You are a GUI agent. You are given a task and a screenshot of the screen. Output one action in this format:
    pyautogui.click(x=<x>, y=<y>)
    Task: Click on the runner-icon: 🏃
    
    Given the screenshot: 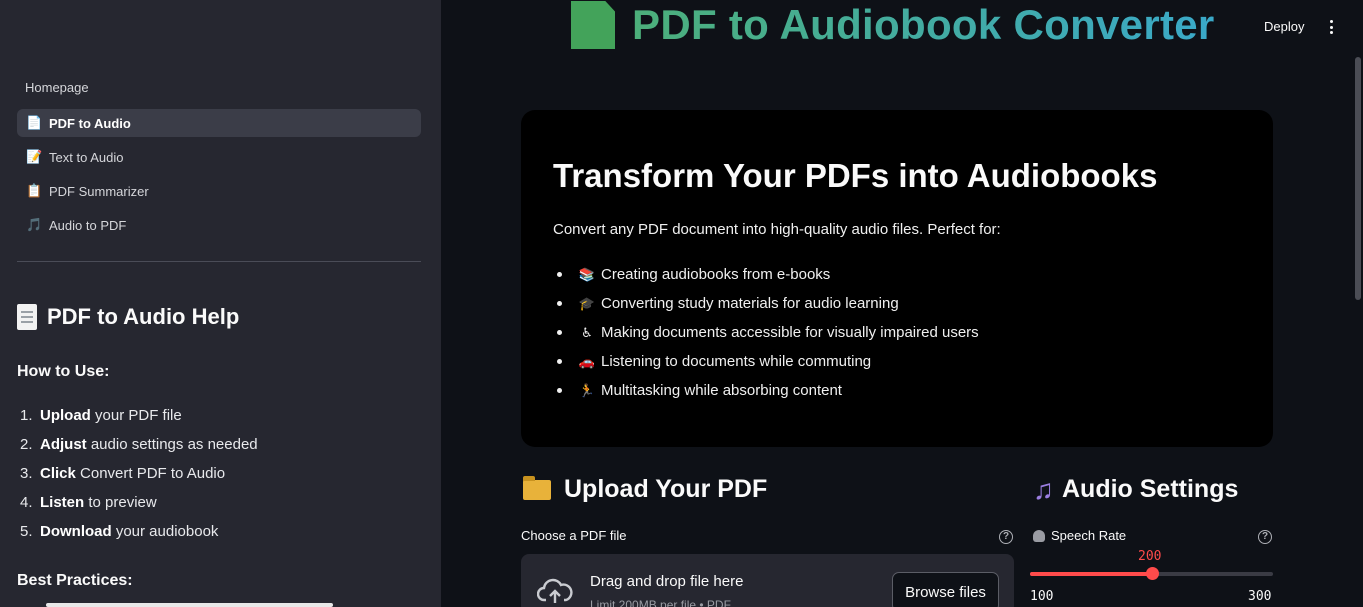 What is the action you would take?
    pyautogui.click(x=587, y=390)
    